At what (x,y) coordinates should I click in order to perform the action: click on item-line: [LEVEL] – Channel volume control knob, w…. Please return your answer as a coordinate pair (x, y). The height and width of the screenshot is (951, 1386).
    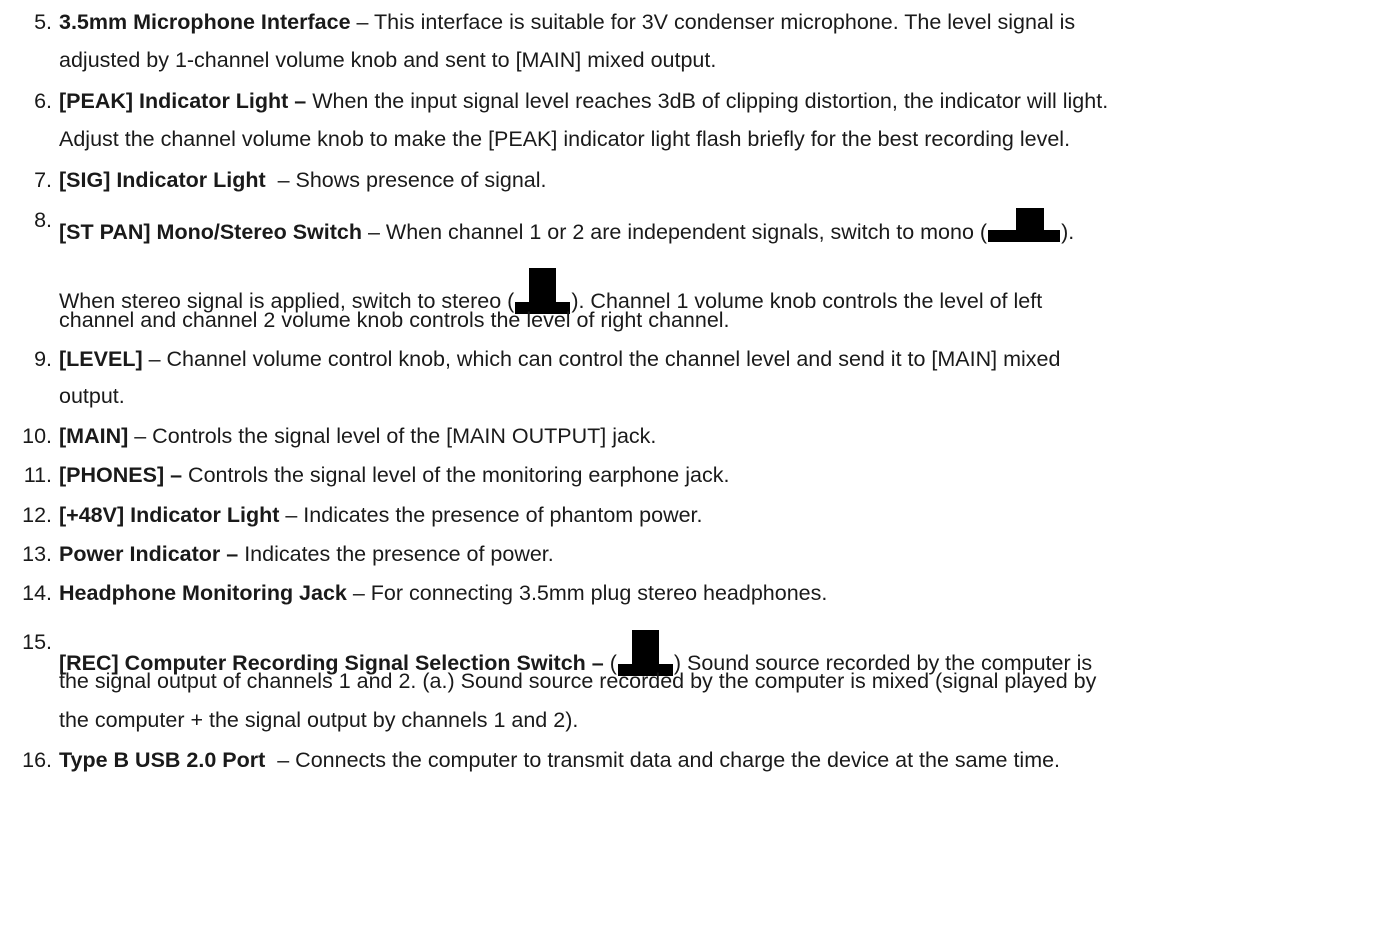
    Looking at the image, I should click on (559, 359).